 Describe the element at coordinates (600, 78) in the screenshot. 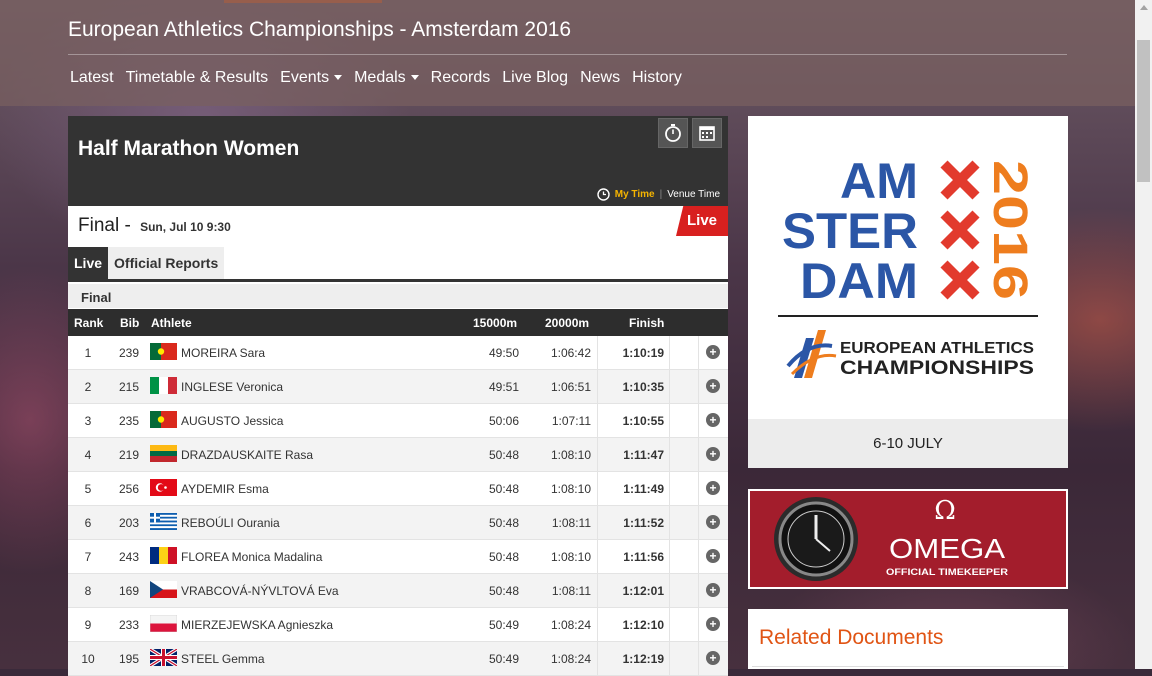

I see `nav-item-news: News` at that location.